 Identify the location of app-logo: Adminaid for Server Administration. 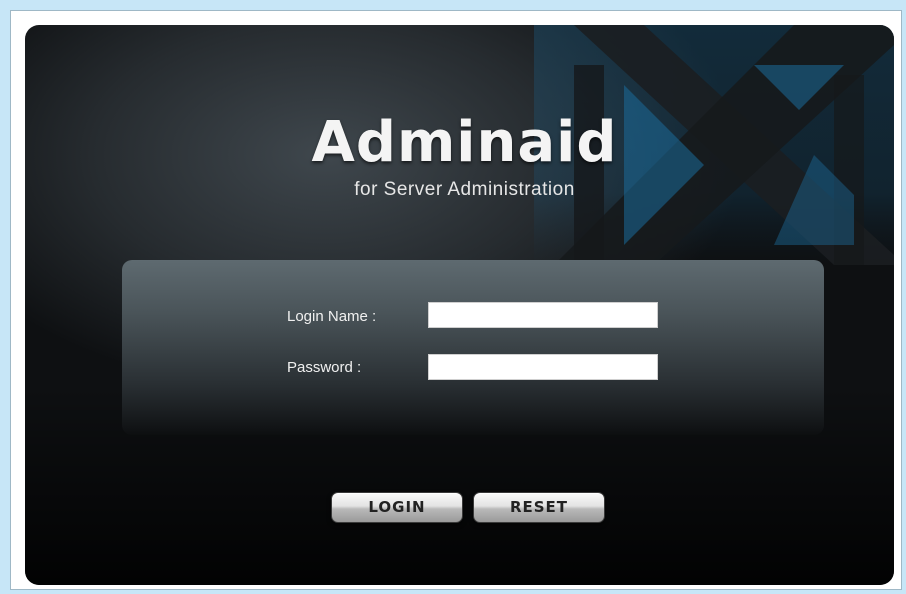
(459, 158).